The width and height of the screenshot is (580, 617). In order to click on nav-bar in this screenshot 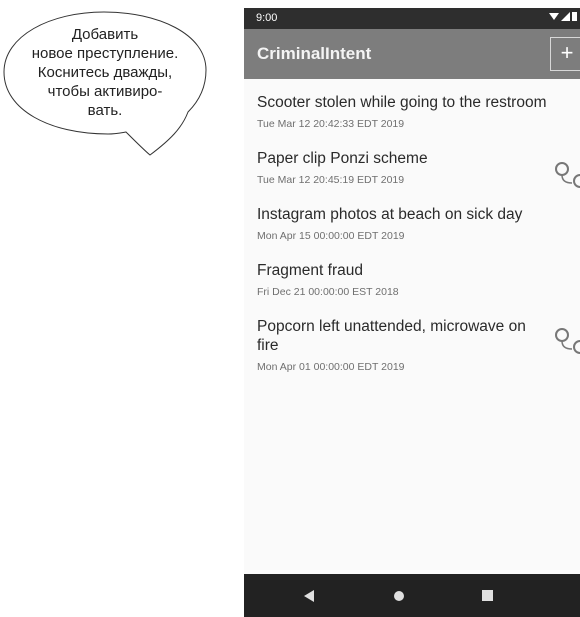, I will do `click(412, 595)`.